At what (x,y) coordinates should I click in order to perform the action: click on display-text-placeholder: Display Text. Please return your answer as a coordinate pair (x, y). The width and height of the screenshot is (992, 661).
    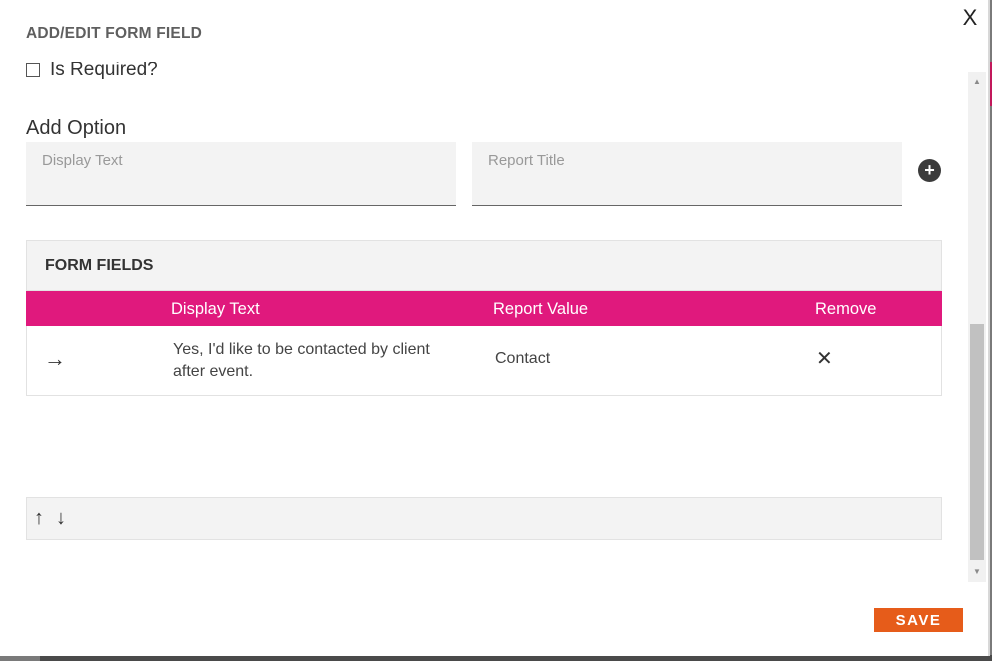
    Looking at the image, I should click on (82, 160).